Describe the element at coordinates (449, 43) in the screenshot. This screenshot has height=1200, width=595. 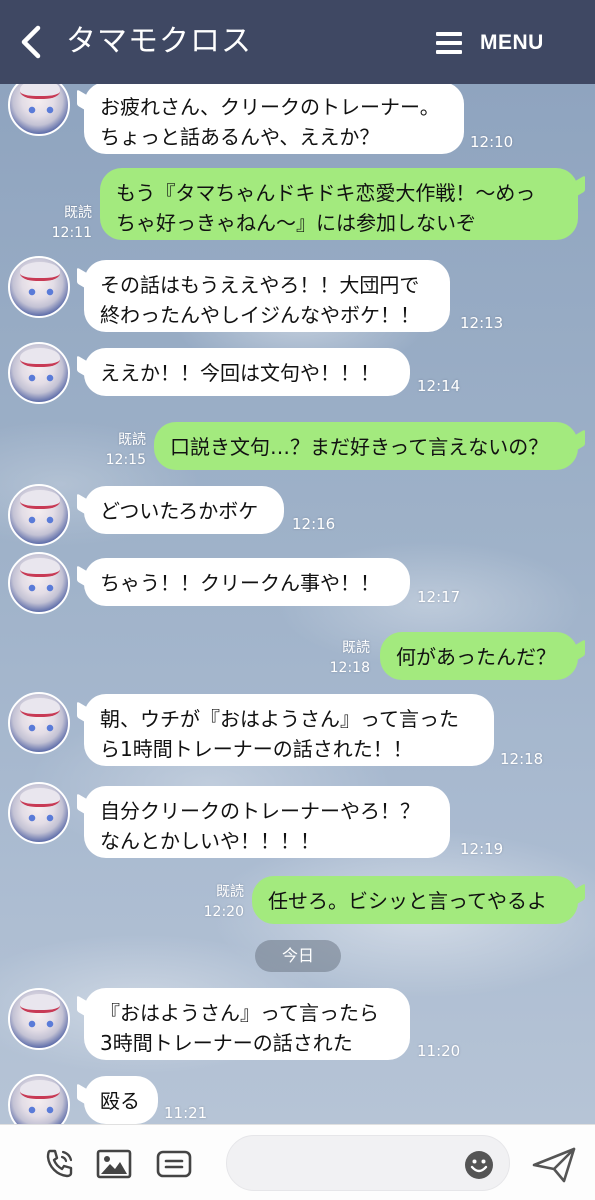
I see `hamburger-icon` at that location.